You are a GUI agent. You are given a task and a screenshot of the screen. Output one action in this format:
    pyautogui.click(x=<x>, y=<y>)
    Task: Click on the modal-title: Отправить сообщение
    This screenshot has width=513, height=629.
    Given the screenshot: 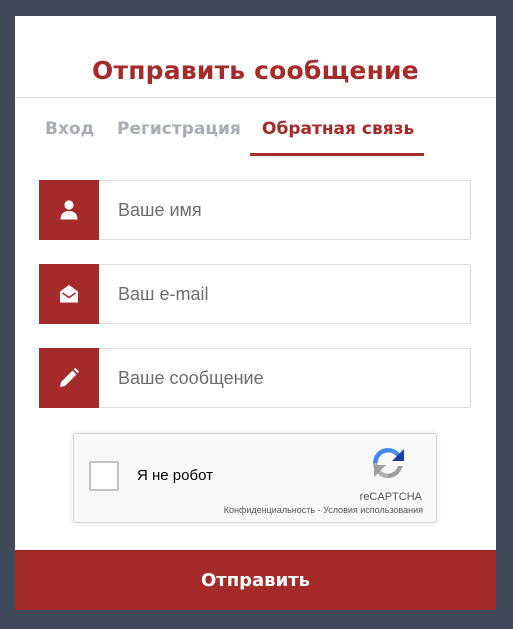 What is the action you would take?
    pyautogui.click(x=255, y=70)
    